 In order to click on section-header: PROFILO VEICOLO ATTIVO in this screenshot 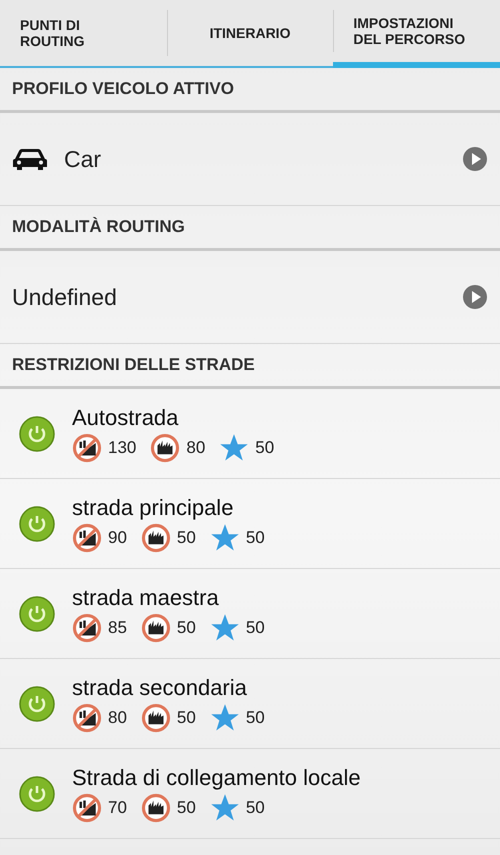, I will do `click(250, 90)`.